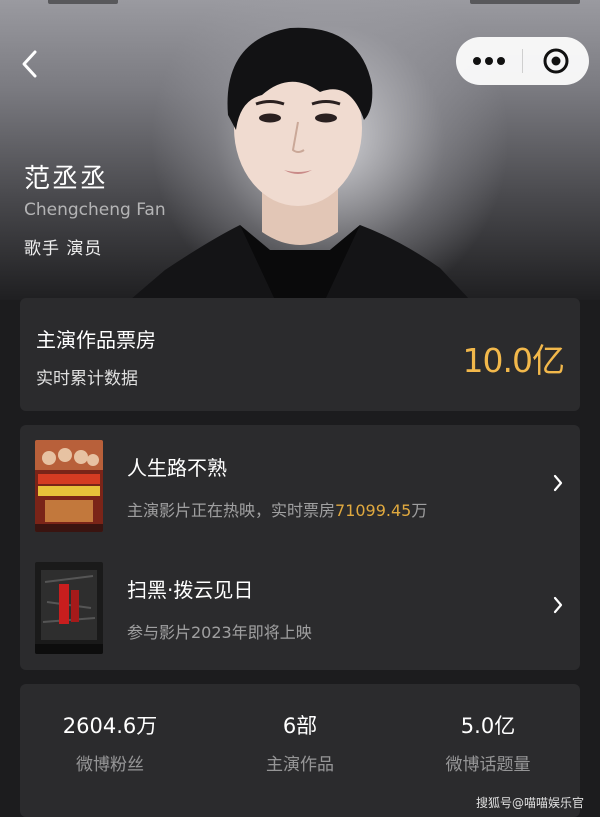 This screenshot has height=817, width=600. What do you see at coordinates (300, 765) in the screenshot?
I see `stat-label: 主演作品` at bounding box center [300, 765].